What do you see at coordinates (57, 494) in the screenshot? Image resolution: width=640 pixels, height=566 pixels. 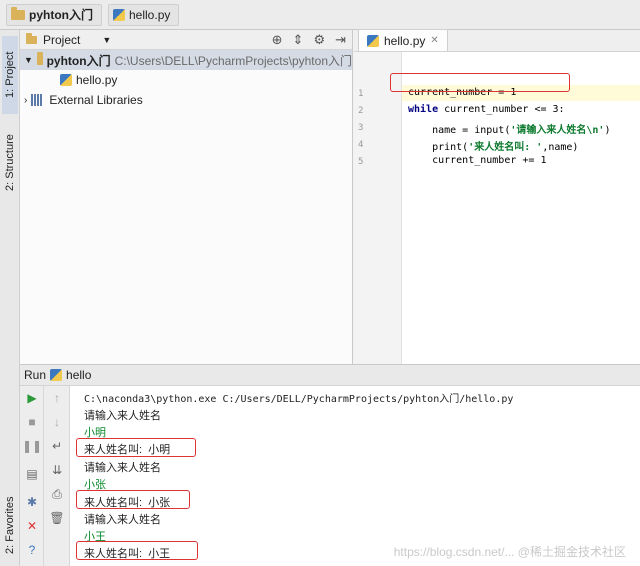 I see `print-icon: ⎙` at bounding box center [57, 494].